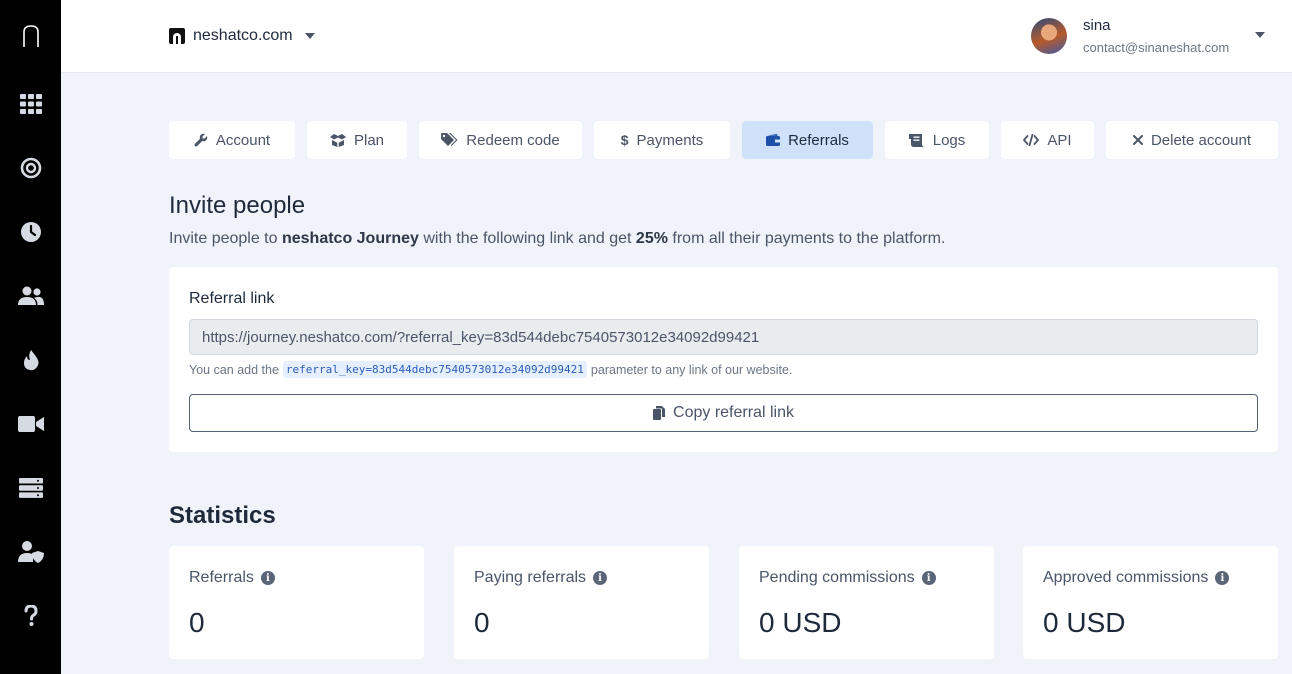 Image resolution: width=1292 pixels, height=674 pixels. Describe the element at coordinates (243, 140) in the screenshot. I see `tab-label: Account` at that location.